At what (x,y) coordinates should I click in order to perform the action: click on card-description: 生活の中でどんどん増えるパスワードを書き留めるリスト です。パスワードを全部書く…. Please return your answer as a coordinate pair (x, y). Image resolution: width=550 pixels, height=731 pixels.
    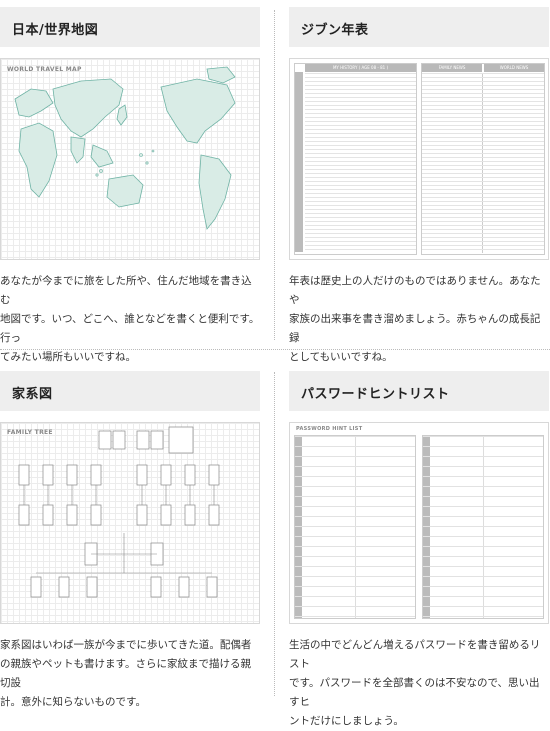
    Looking at the image, I should click on (419, 683).